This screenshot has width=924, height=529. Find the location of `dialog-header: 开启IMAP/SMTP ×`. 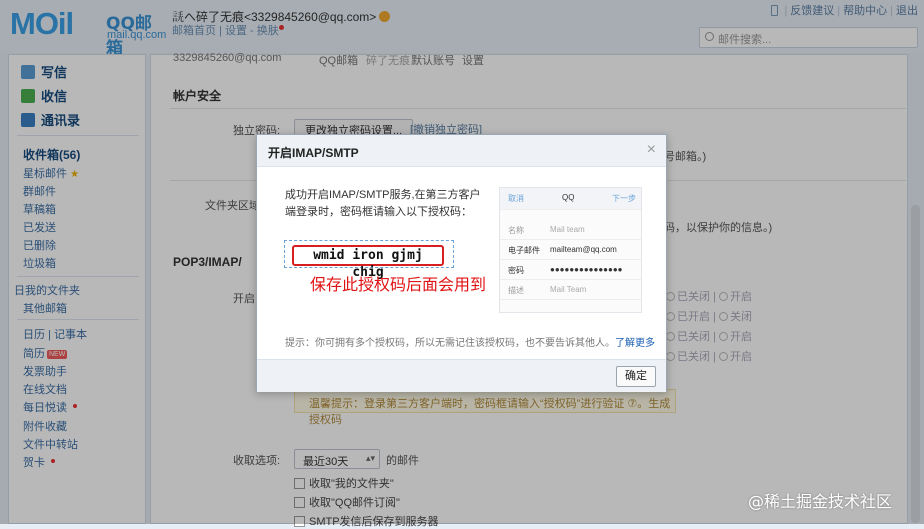

dialog-header: 开启IMAP/SMTP × is located at coordinates (461, 151).